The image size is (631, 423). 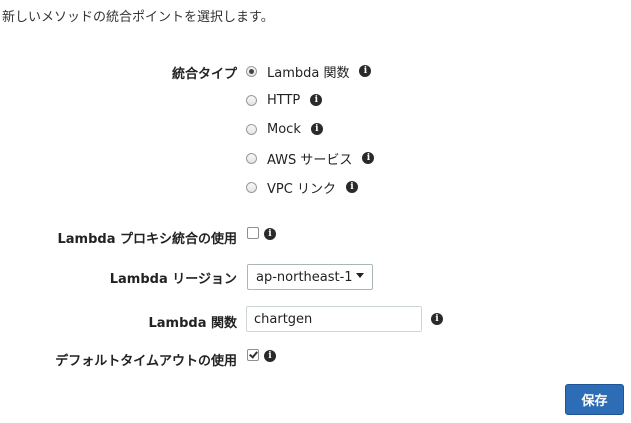 I want to click on region-select: ap-northeast-1, so click(x=310, y=277).